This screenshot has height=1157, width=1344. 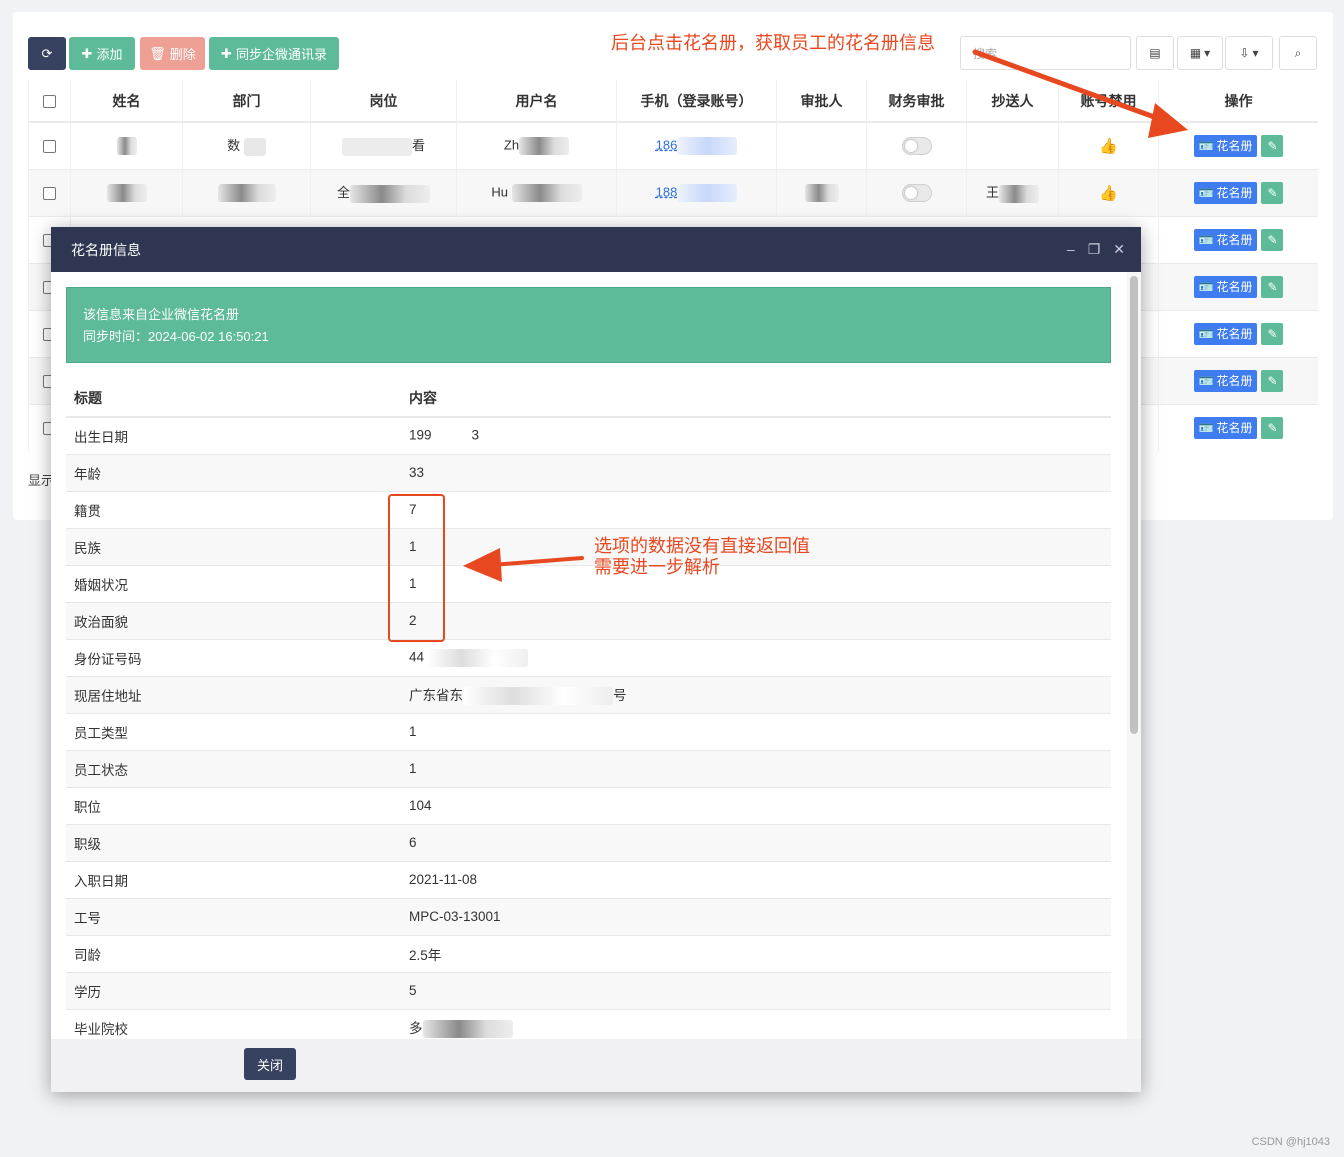 I want to click on annotation-top: 后台点击花名册，获取员工的花名册信息, so click(x=773, y=43).